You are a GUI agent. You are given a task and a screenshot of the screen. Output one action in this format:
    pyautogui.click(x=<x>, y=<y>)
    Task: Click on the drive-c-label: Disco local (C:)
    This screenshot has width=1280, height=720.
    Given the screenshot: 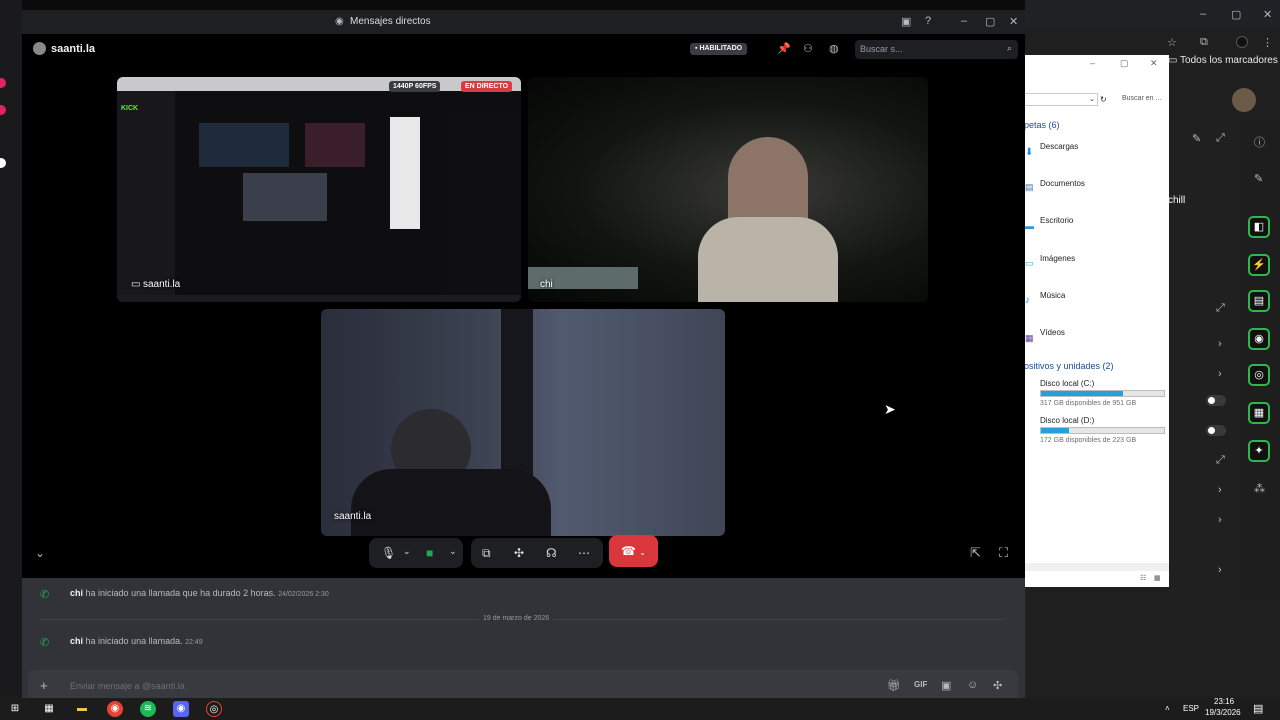 What is the action you would take?
    pyautogui.click(x=1067, y=383)
    